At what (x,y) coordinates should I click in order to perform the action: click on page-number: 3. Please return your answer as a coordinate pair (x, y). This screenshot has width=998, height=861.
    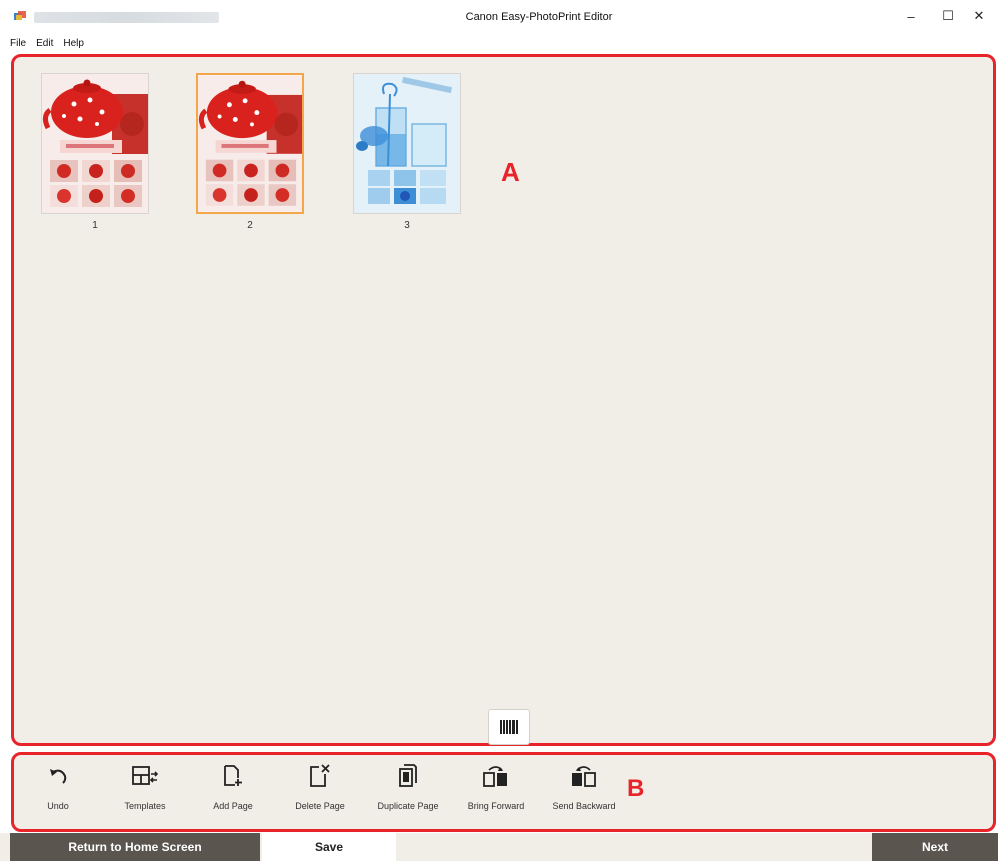
    Looking at the image, I should click on (407, 225).